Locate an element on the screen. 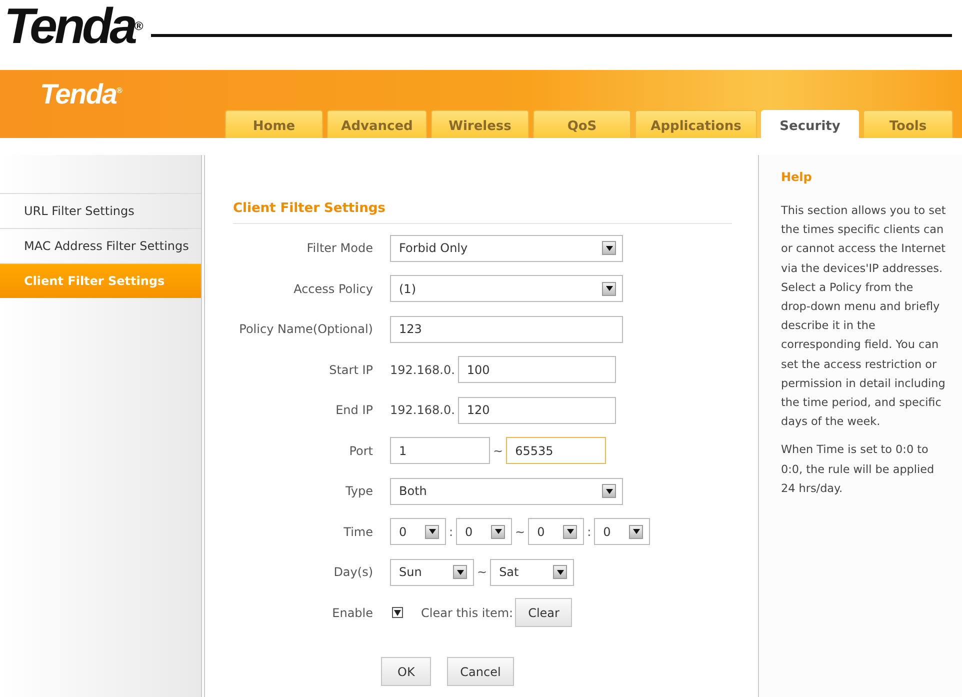  nav-tab: Tools is located at coordinates (908, 124).